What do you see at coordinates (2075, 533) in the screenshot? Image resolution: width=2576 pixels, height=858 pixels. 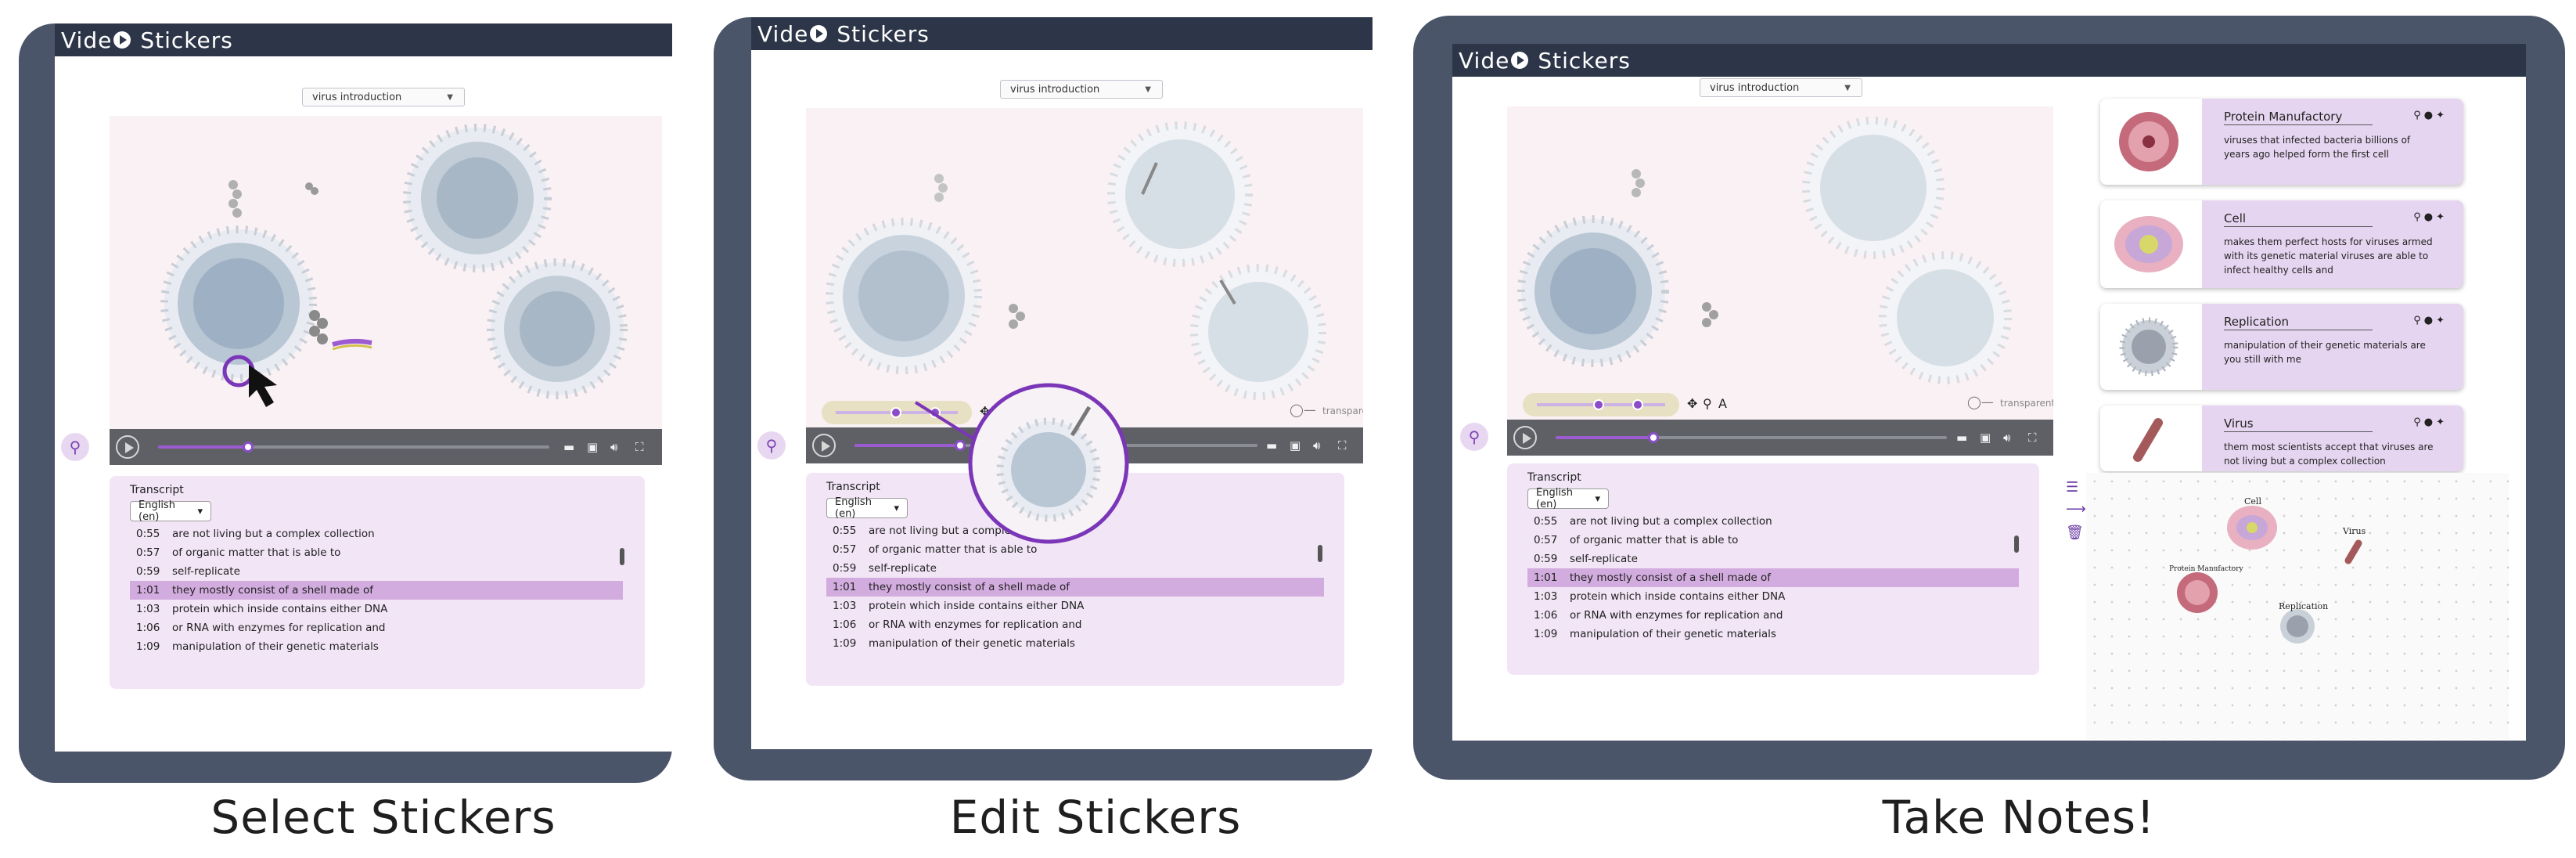 I see `trash-icon: 🗑︎` at bounding box center [2075, 533].